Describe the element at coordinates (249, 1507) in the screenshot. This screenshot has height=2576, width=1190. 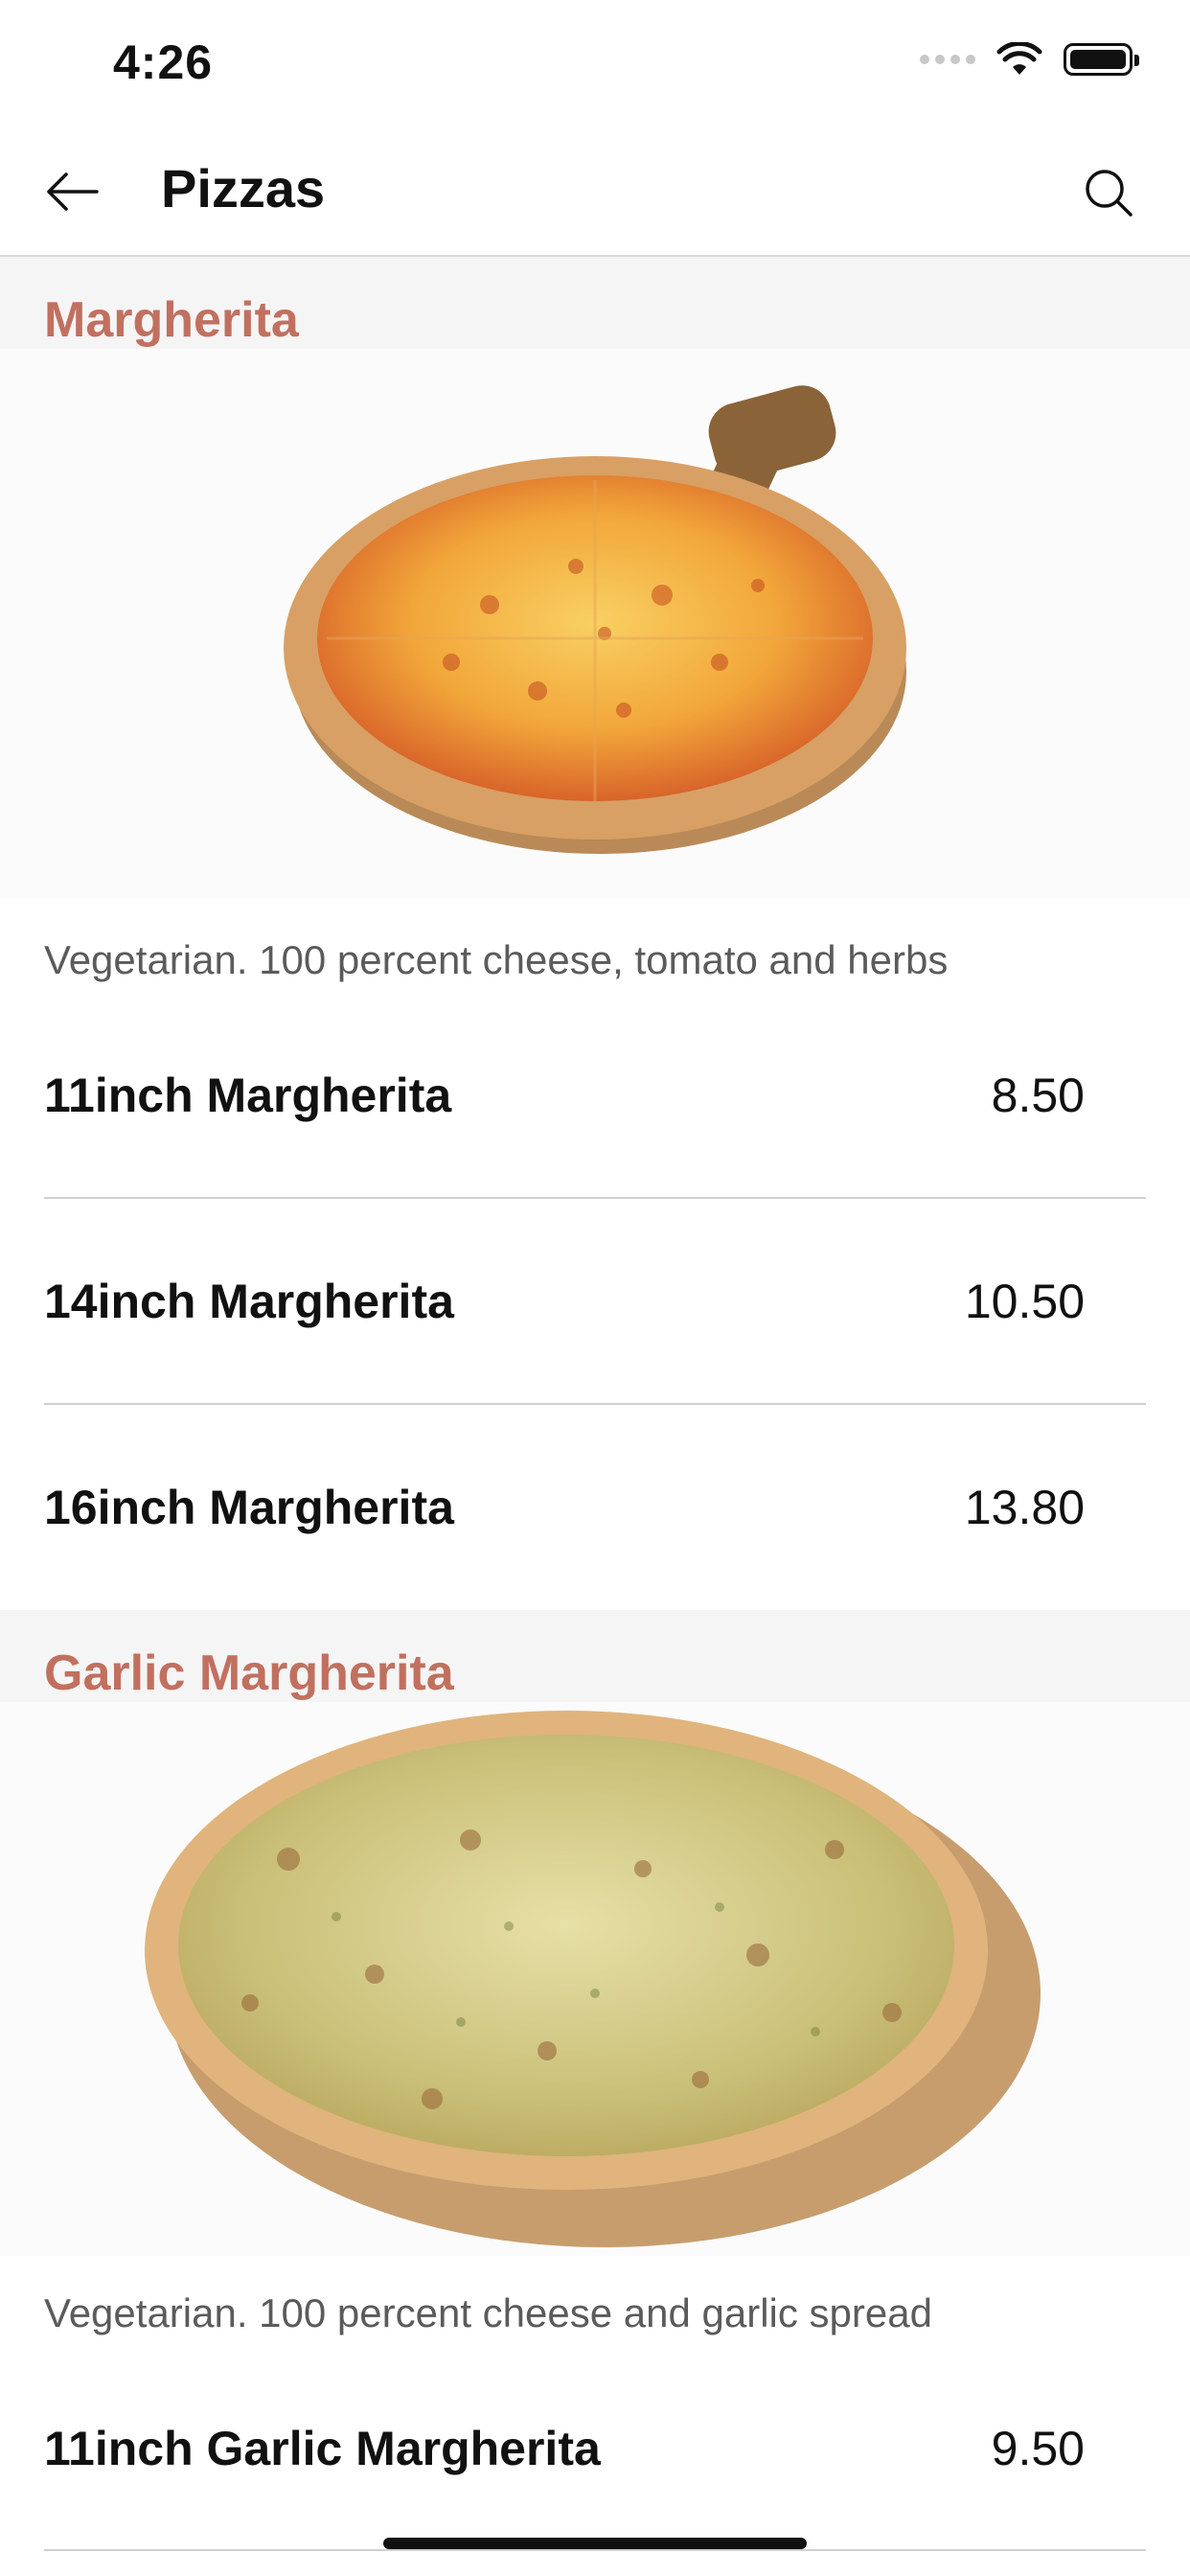
I see `item-name: 16inch Margherita` at that location.